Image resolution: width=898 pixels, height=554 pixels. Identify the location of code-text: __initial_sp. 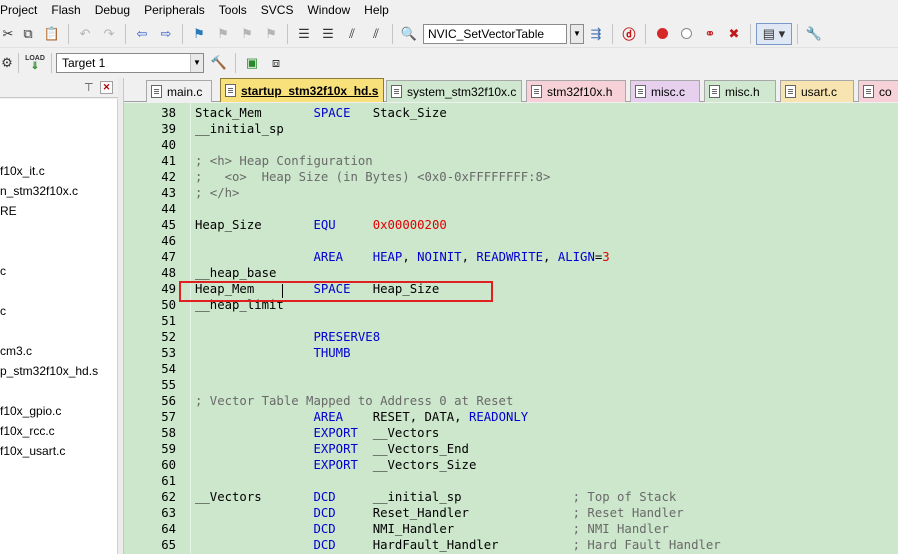
(239, 129).